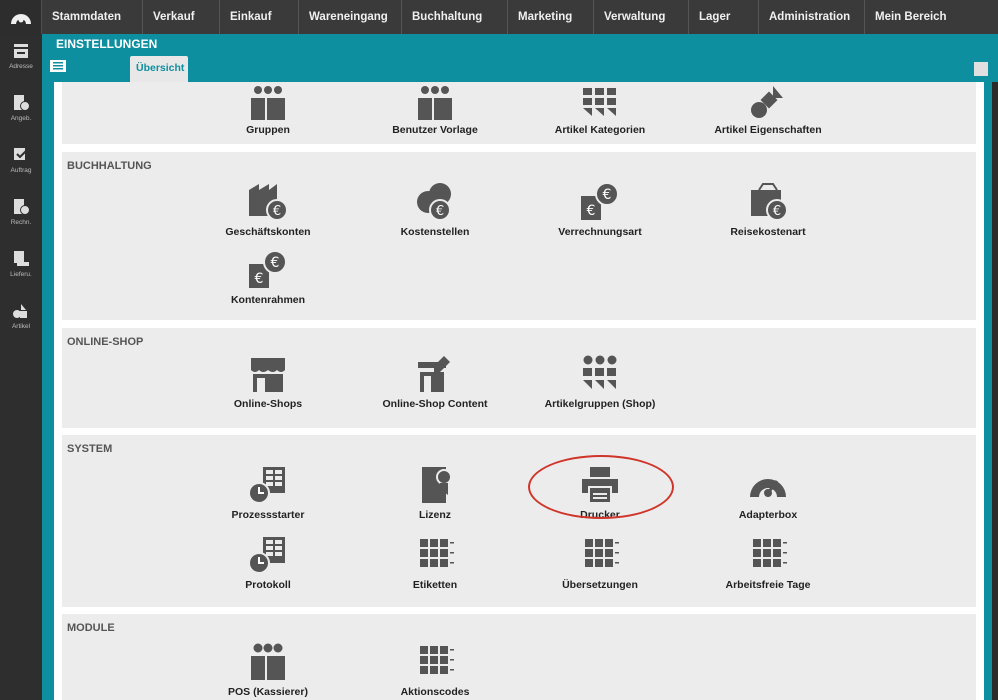 This screenshot has width=998, height=700. Describe the element at coordinates (20, 311) in the screenshot. I see `article-icon` at that location.